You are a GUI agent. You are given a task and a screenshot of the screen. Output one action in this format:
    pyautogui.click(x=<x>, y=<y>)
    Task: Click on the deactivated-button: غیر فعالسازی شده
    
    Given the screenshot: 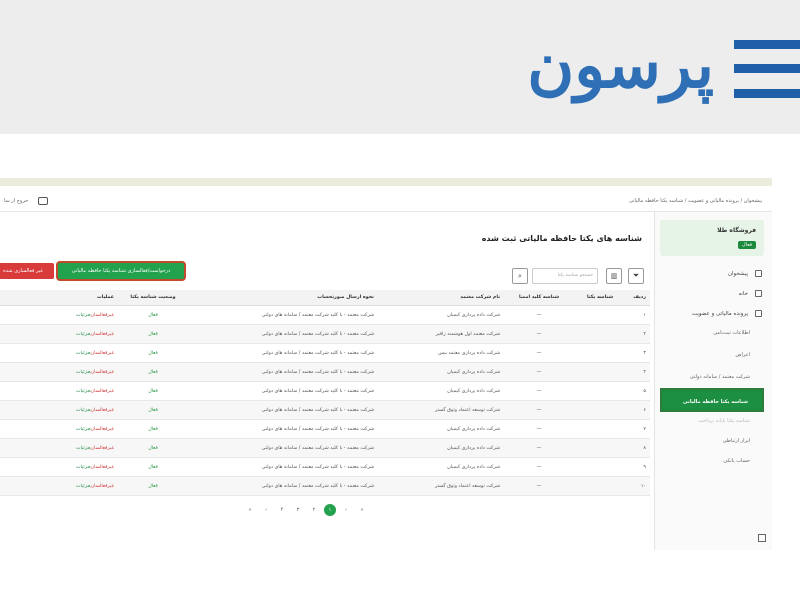 What is the action you would take?
    pyautogui.click(x=27, y=271)
    